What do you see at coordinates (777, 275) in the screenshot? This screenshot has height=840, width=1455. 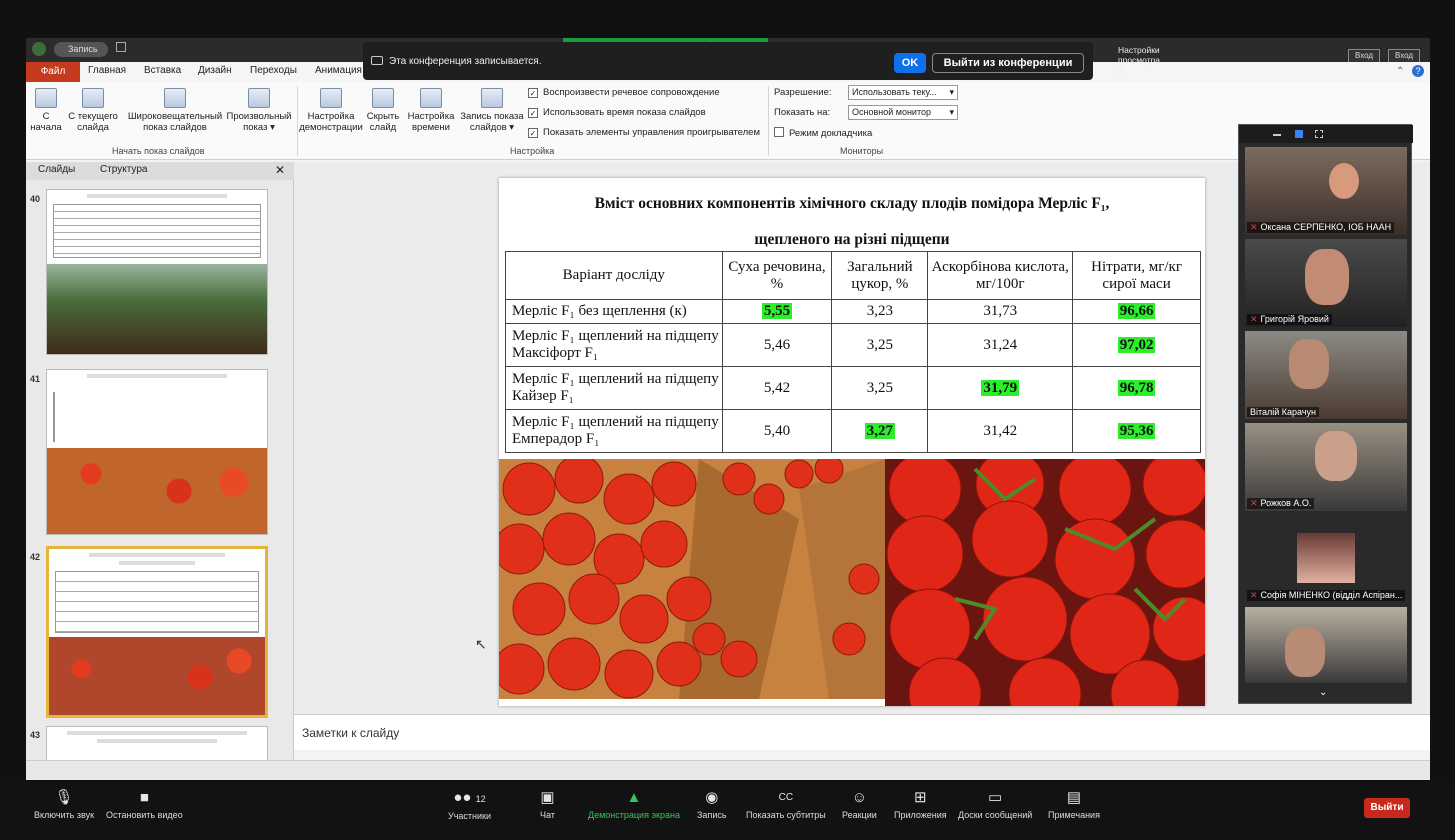 I see `col-header: Суха речовина, %` at bounding box center [777, 275].